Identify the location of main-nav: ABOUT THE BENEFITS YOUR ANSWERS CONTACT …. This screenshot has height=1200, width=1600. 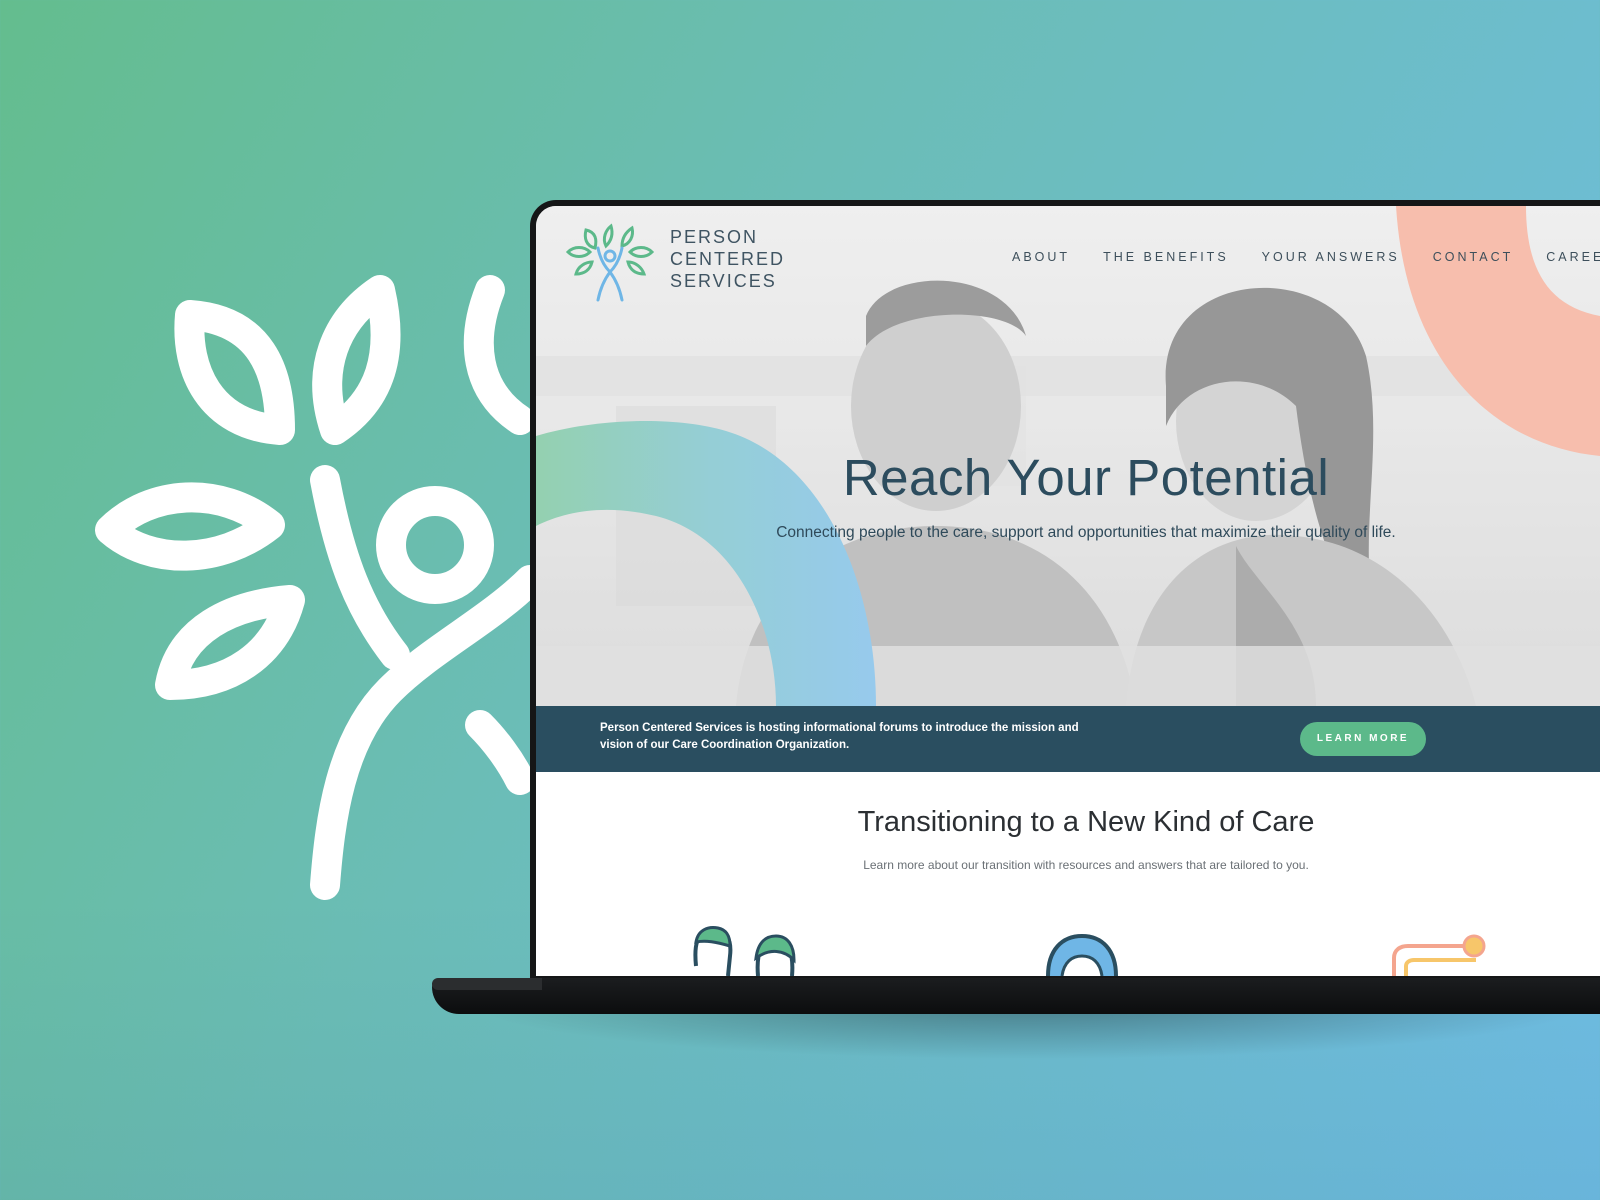
(1306, 257).